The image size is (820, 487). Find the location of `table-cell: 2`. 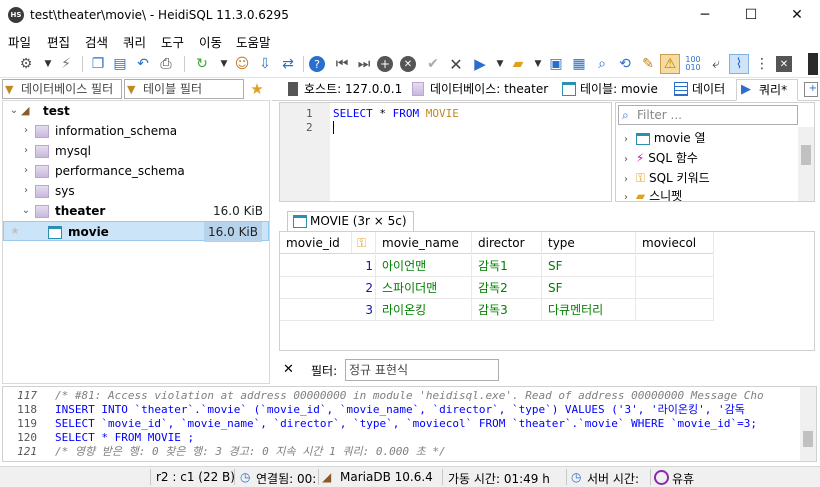

table-cell: 2 is located at coordinates (328, 288).